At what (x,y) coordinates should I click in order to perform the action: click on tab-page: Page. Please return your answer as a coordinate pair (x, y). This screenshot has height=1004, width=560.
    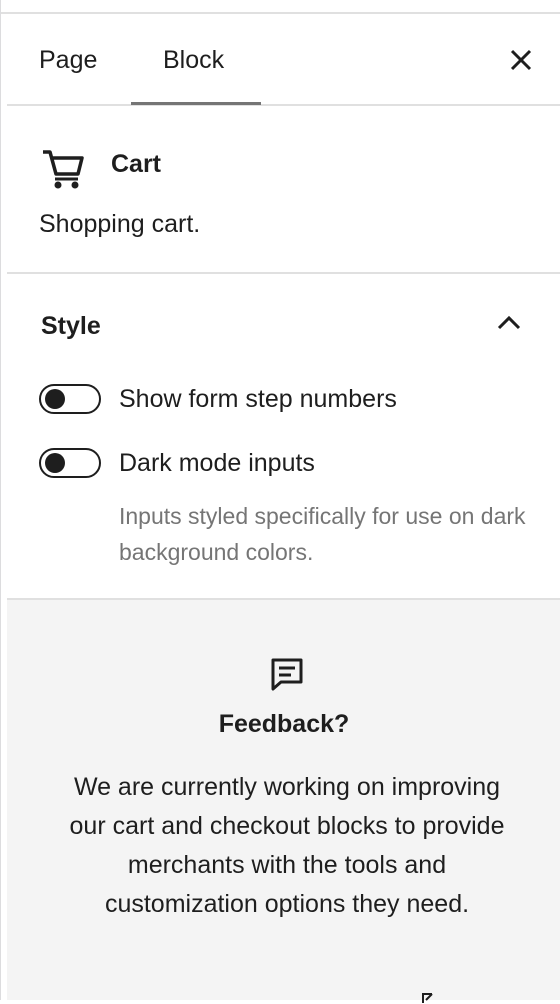
    Looking at the image, I should click on (68, 60).